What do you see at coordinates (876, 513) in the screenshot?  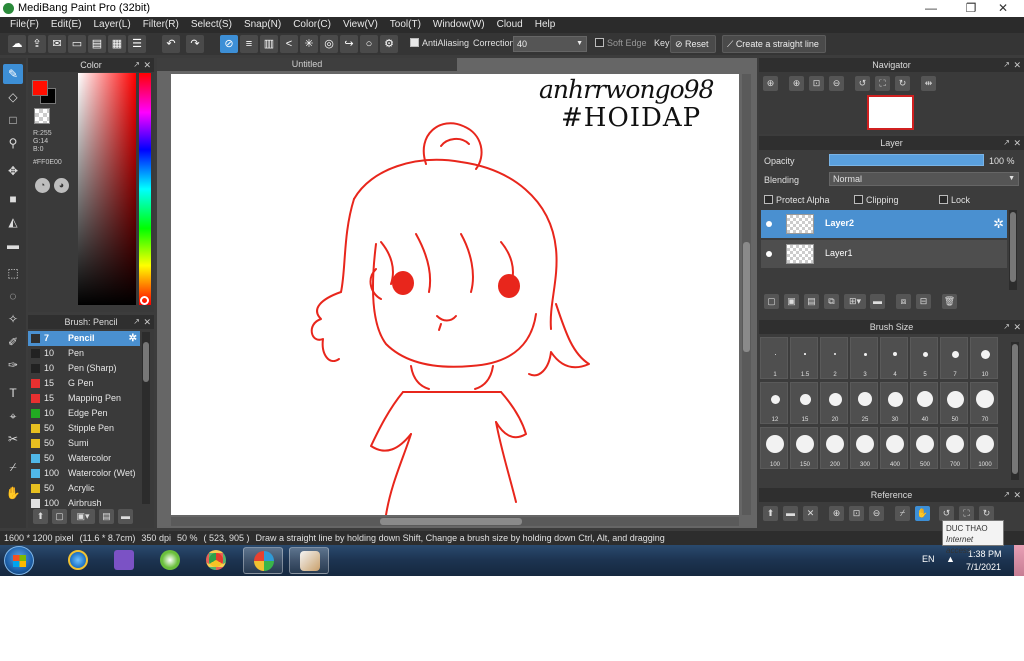 I see `reference-zoom-out-icon: ⊖` at bounding box center [876, 513].